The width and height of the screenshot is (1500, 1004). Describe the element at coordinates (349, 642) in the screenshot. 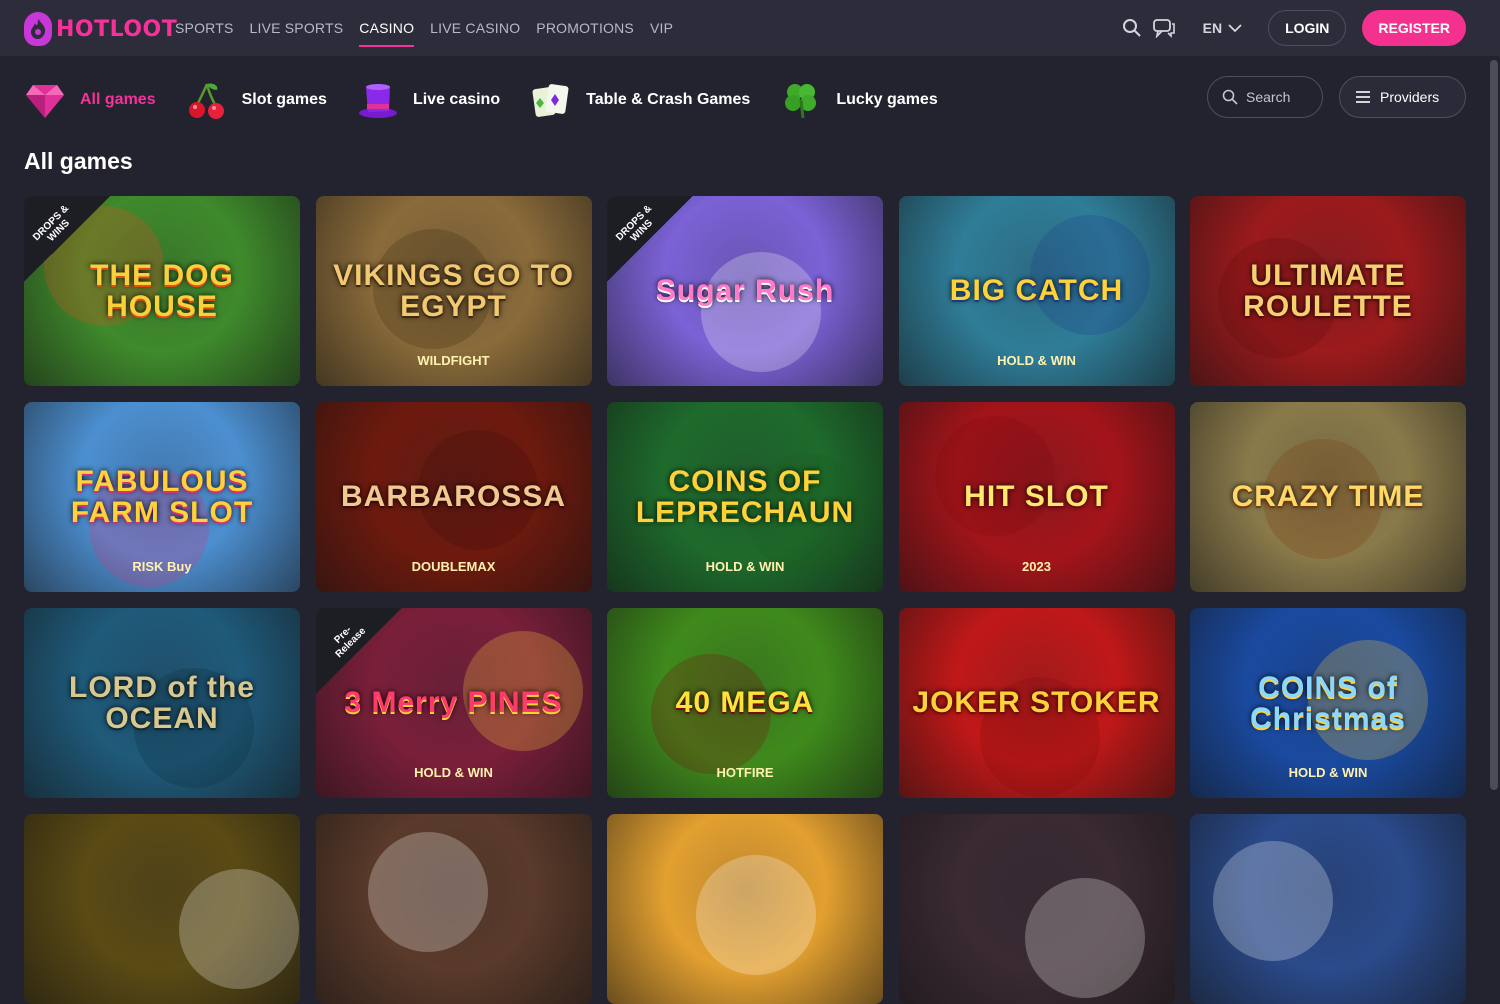

I see `tile-badge-label: Pre-Release` at that location.